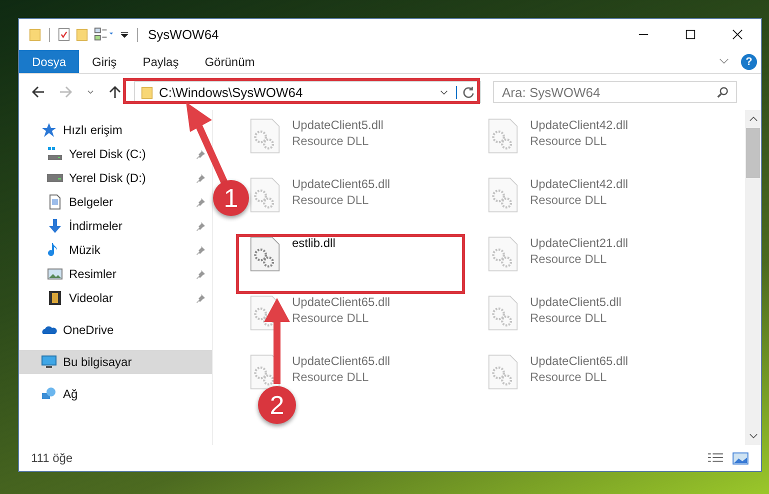 The height and width of the screenshot is (494, 769). I want to click on search-icon, so click(723, 92).